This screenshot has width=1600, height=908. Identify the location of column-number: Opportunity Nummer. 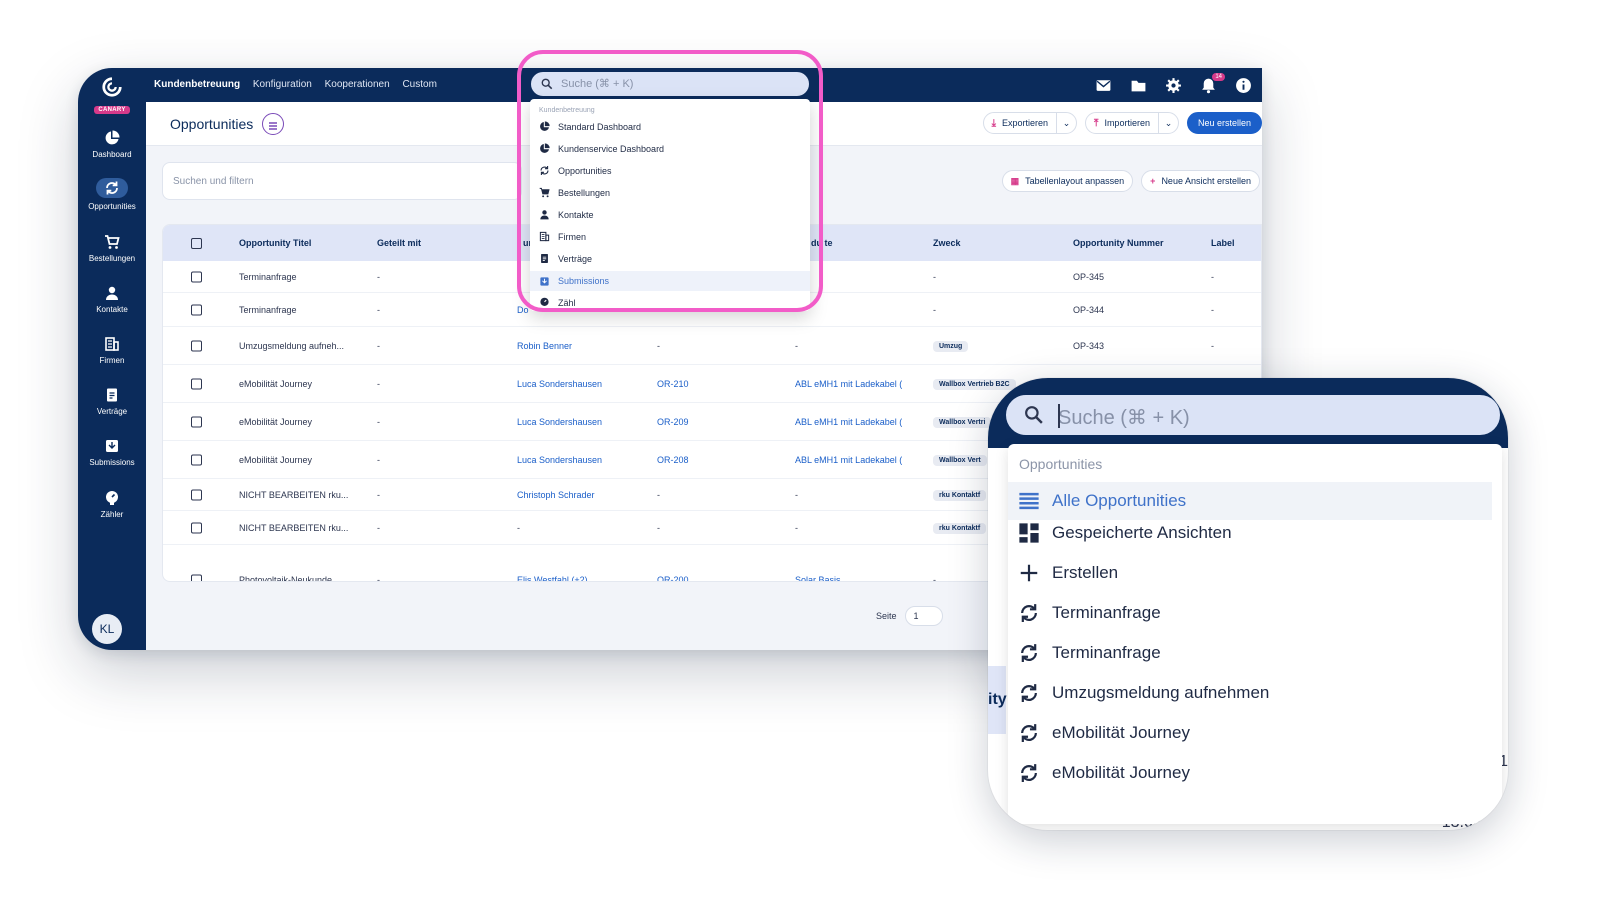
(1118, 243).